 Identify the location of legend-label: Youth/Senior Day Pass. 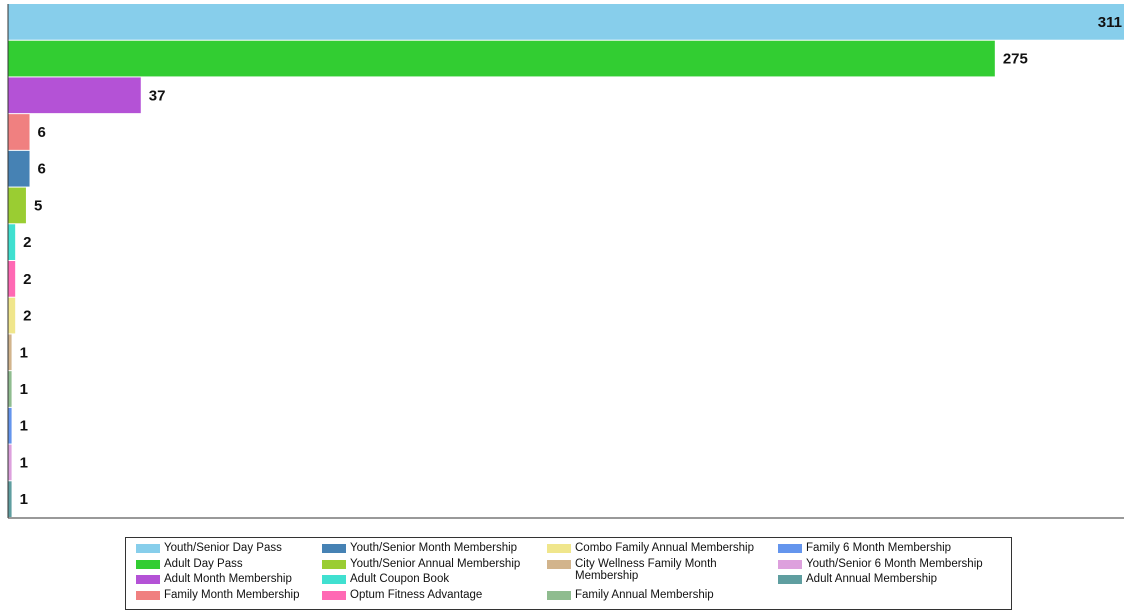
(223, 548).